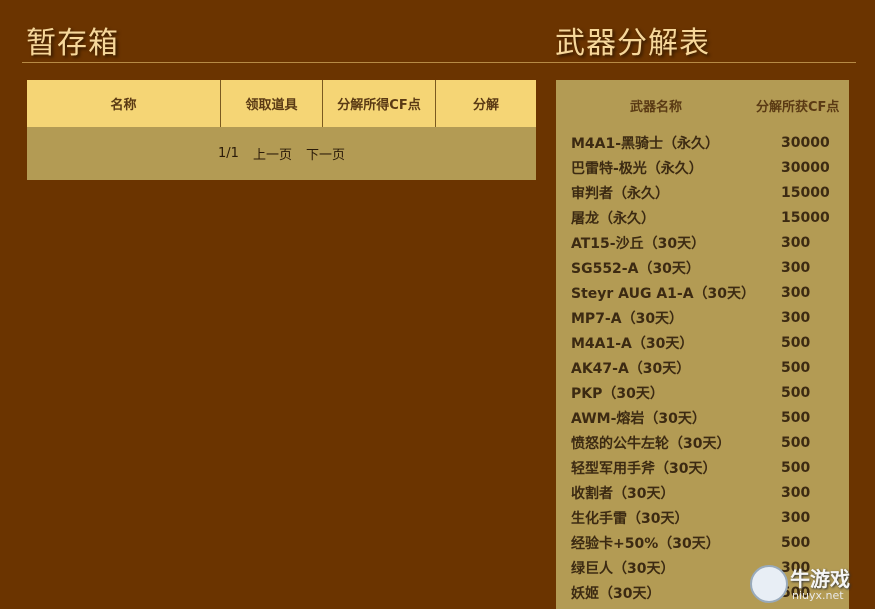  I want to click on weapon-name: 妖姬（30天）, so click(616, 593).